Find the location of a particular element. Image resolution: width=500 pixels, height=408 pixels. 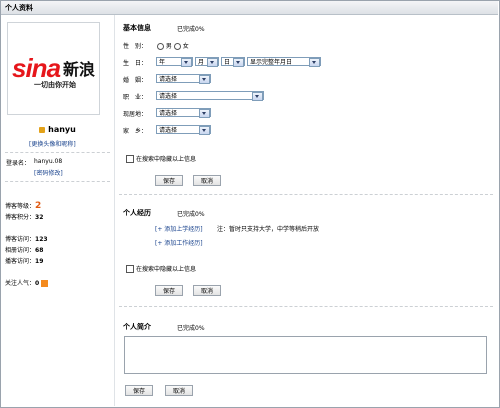

basic-info-heading: 基本信息 is located at coordinates (137, 28).